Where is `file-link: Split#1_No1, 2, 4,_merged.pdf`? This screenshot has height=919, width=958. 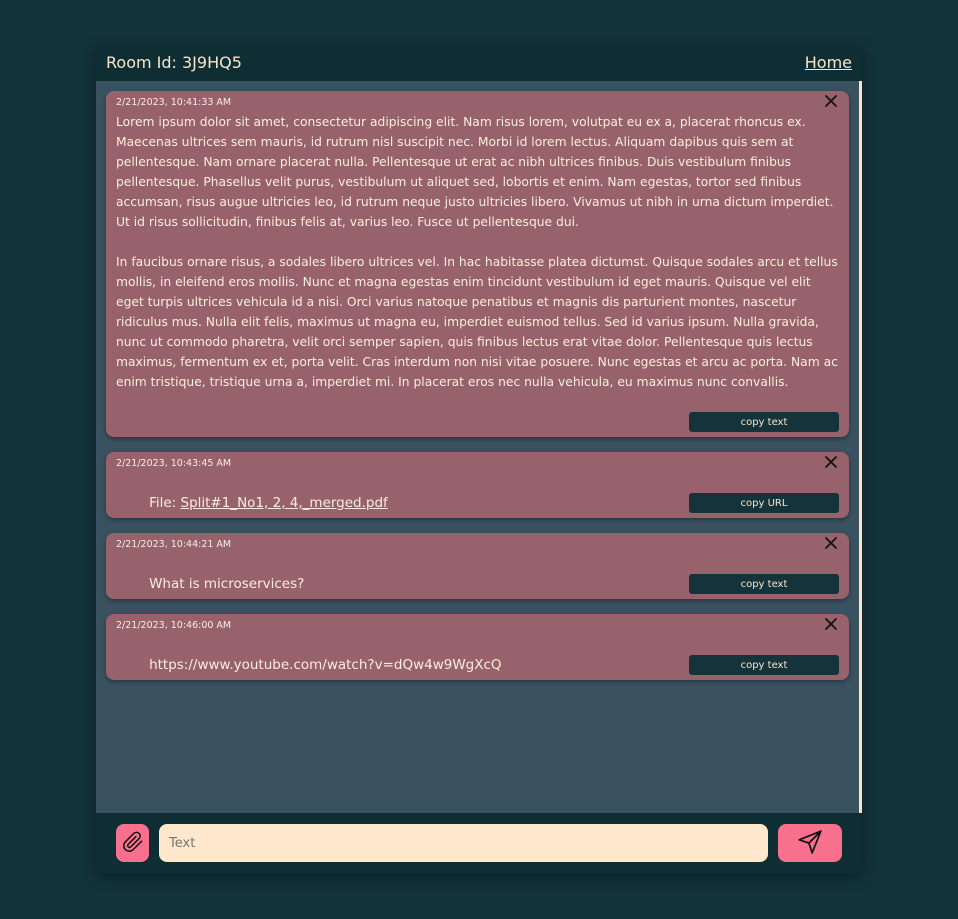 file-link: Split#1_No1, 2, 4,_merged.pdf is located at coordinates (284, 503).